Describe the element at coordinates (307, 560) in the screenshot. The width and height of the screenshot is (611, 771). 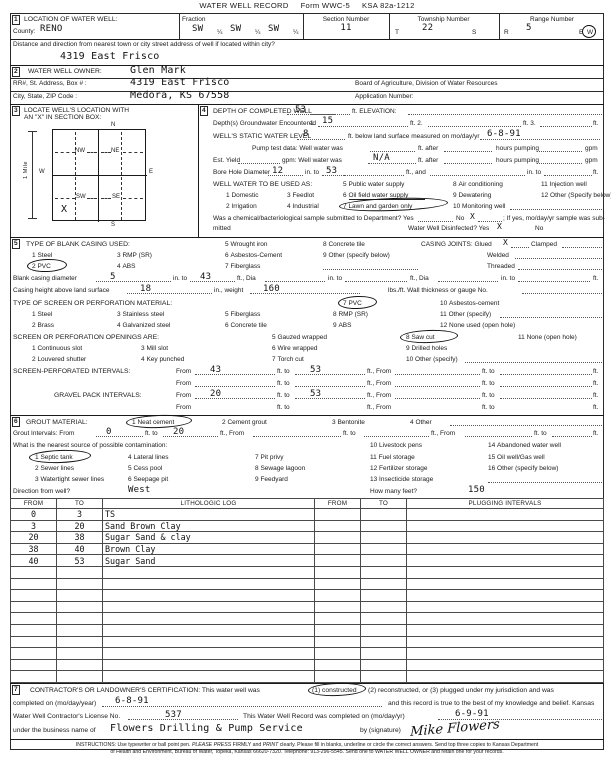
I see `table-row: 40 53 Sugar Sand` at that location.